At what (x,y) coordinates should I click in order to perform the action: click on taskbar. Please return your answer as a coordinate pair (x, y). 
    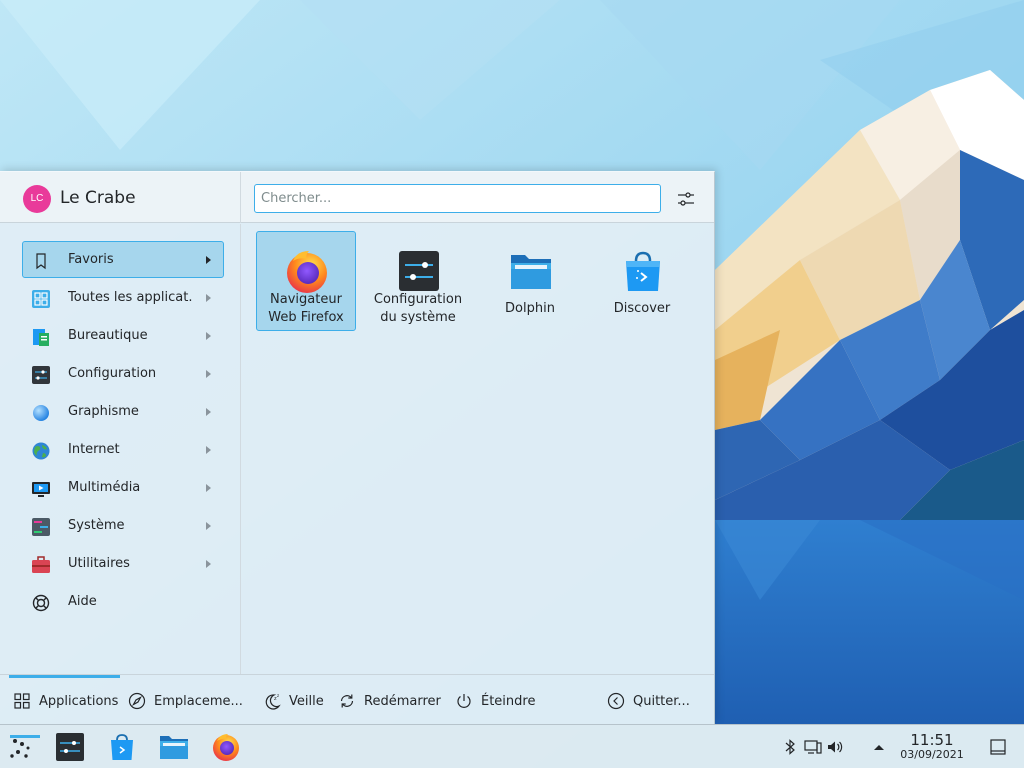
    Looking at the image, I should click on (512, 746).